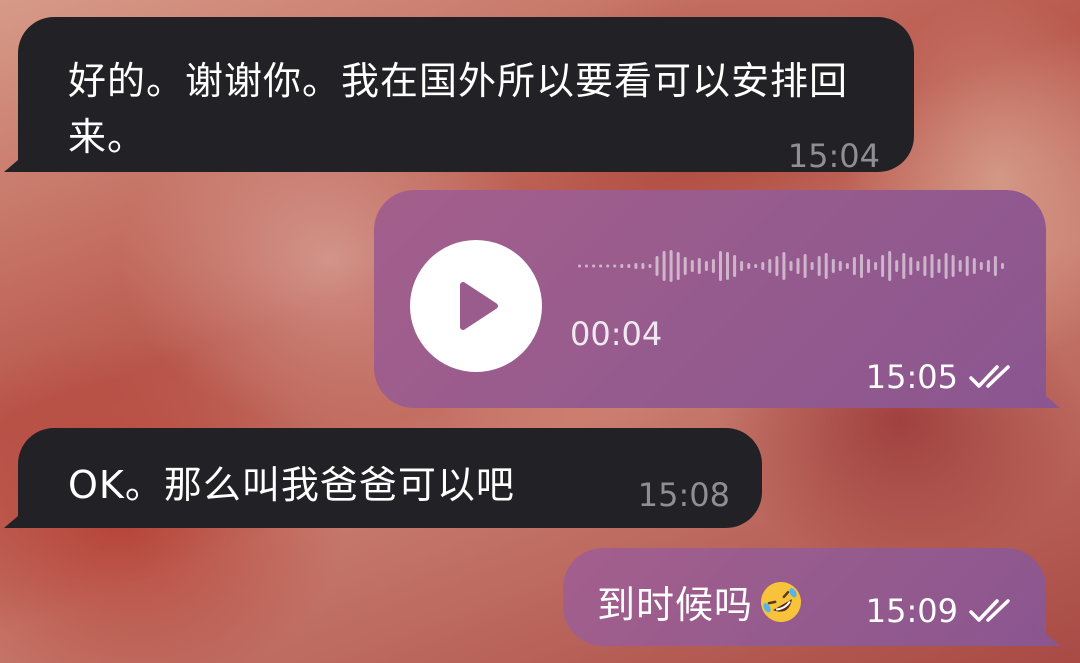  Describe the element at coordinates (781, 601) in the screenshot. I see `rolling-on-floor-laughing-emoji` at that location.